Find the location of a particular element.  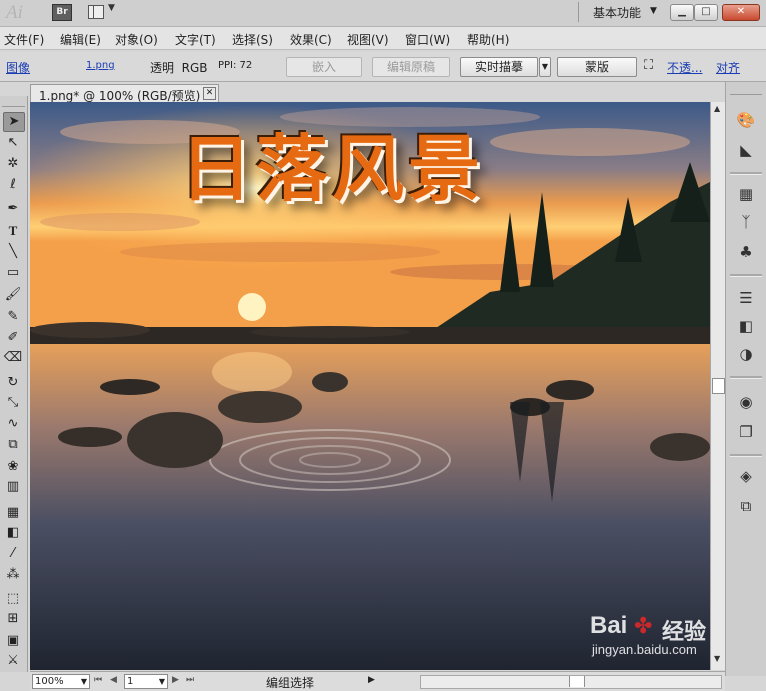

last-artboard-icon: ⏭ is located at coordinates (190, 680).